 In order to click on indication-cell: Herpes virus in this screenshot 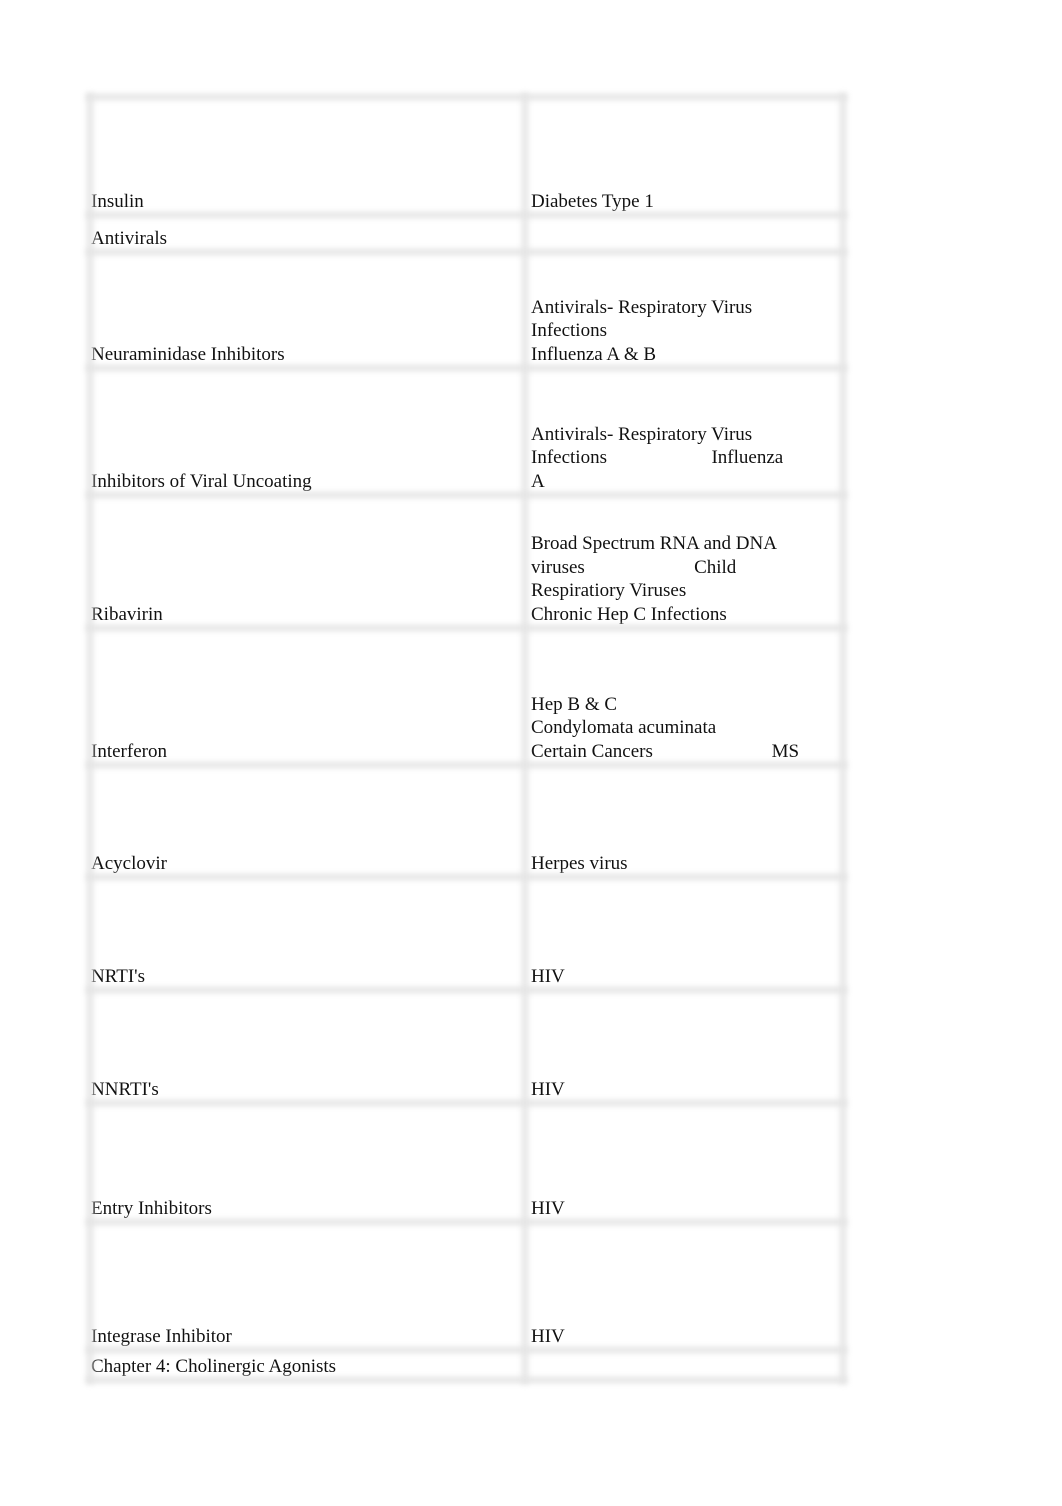, I will do `click(684, 821)`.